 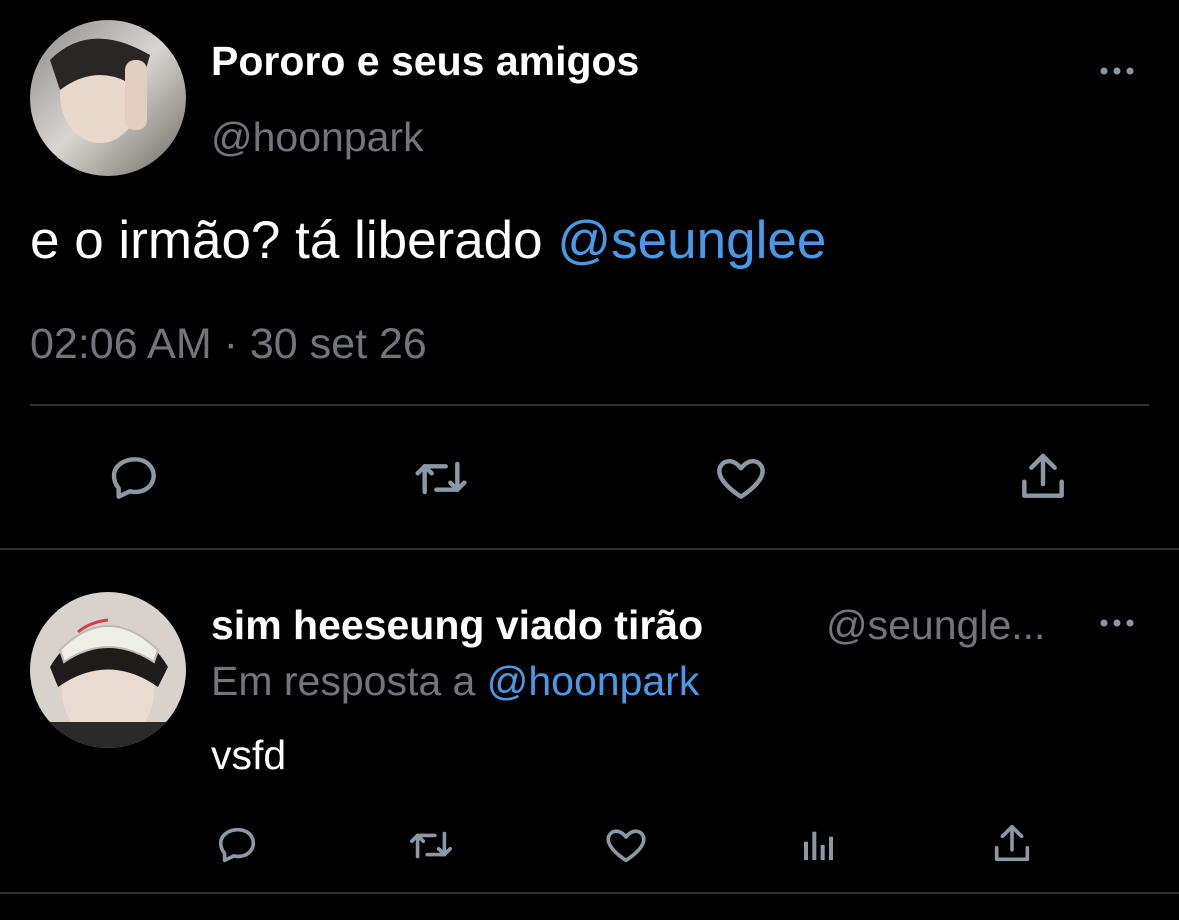 What do you see at coordinates (425, 61) in the screenshot?
I see `display-name: Pororo e seus amigos` at bounding box center [425, 61].